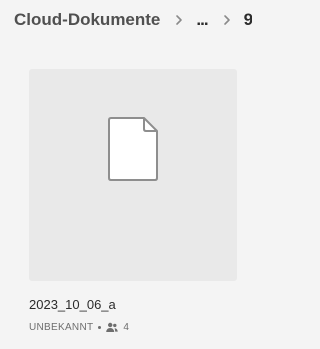 The image size is (320, 349). What do you see at coordinates (112, 327) in the screenshot?
I see `people-icon` at bounding box center [112, 327].